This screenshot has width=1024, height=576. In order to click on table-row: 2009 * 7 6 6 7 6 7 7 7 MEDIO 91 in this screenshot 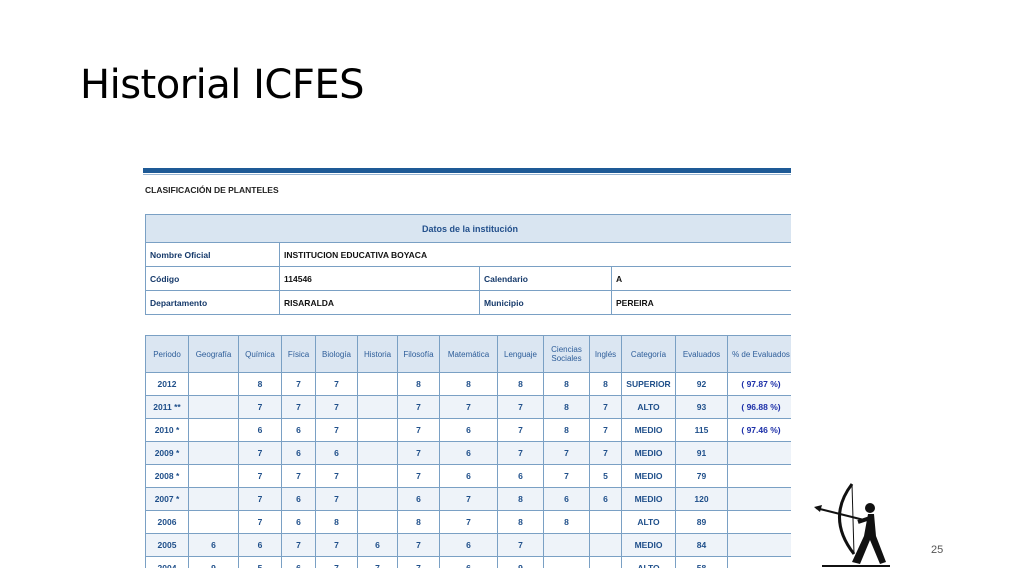, I will do `click(468, 453)`.